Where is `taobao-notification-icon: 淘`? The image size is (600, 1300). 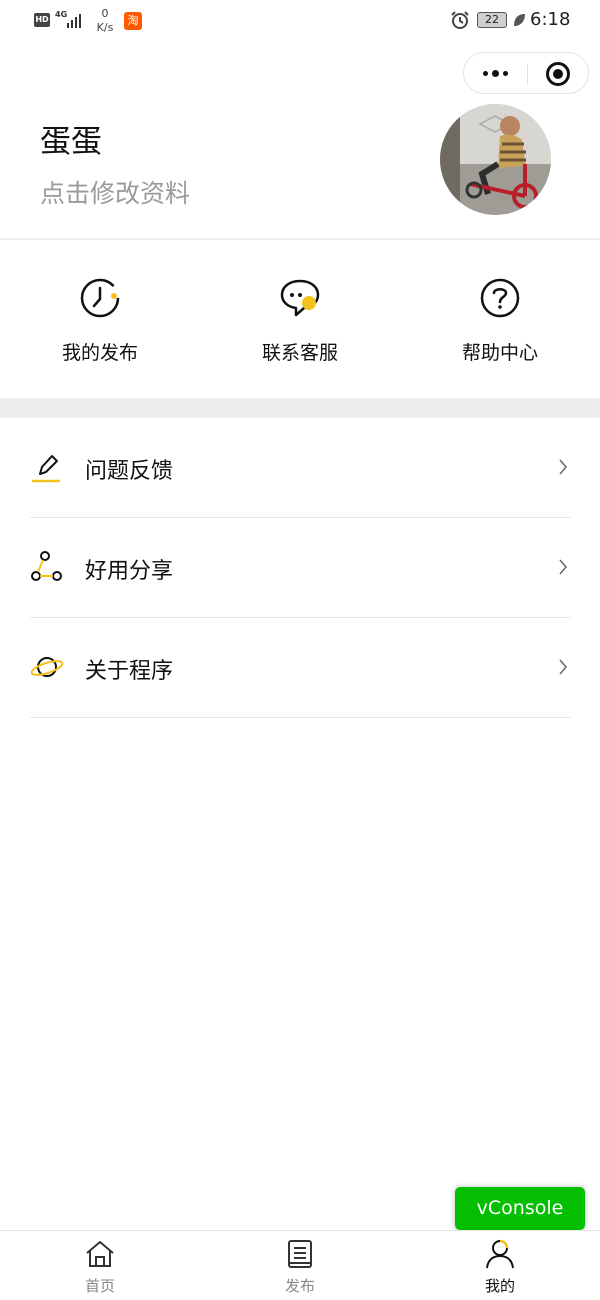 taobao-notification-icon: 淘 is located at coordinates (133, 21).